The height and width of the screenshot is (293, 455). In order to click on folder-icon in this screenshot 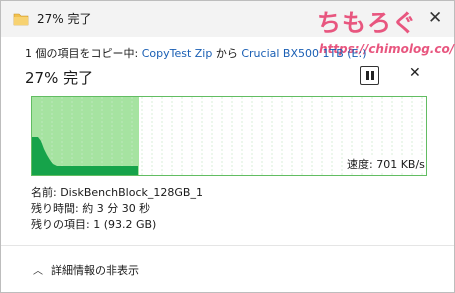, I will do `click(21, 19)`.